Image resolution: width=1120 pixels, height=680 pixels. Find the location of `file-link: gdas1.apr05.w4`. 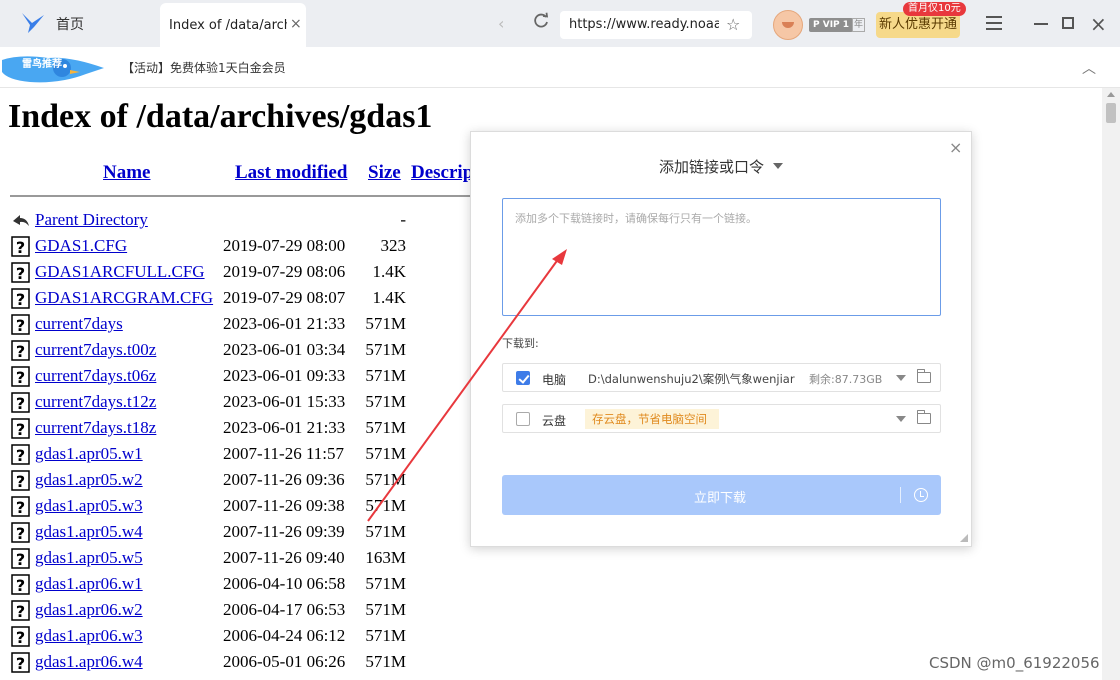

file-link: gdas1.apr05.w4 is located at coordinates (89, 532).